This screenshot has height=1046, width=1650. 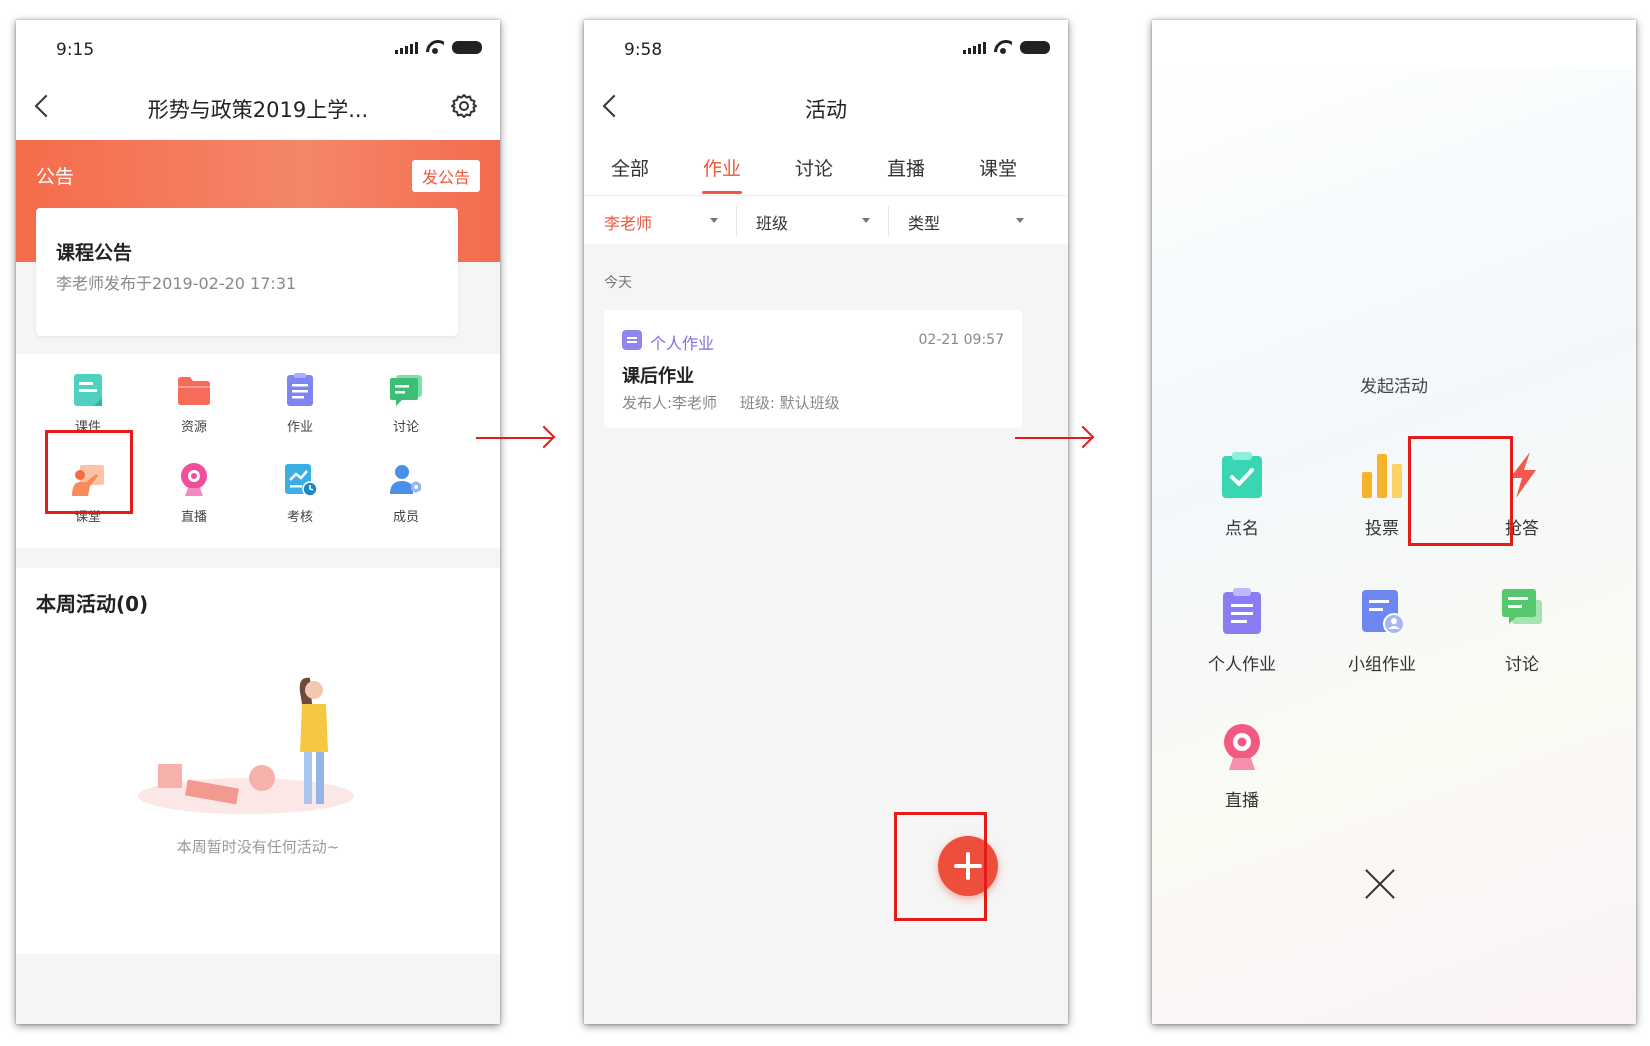 I want to click on status-time: 9:58, so click(x=643, y=50).